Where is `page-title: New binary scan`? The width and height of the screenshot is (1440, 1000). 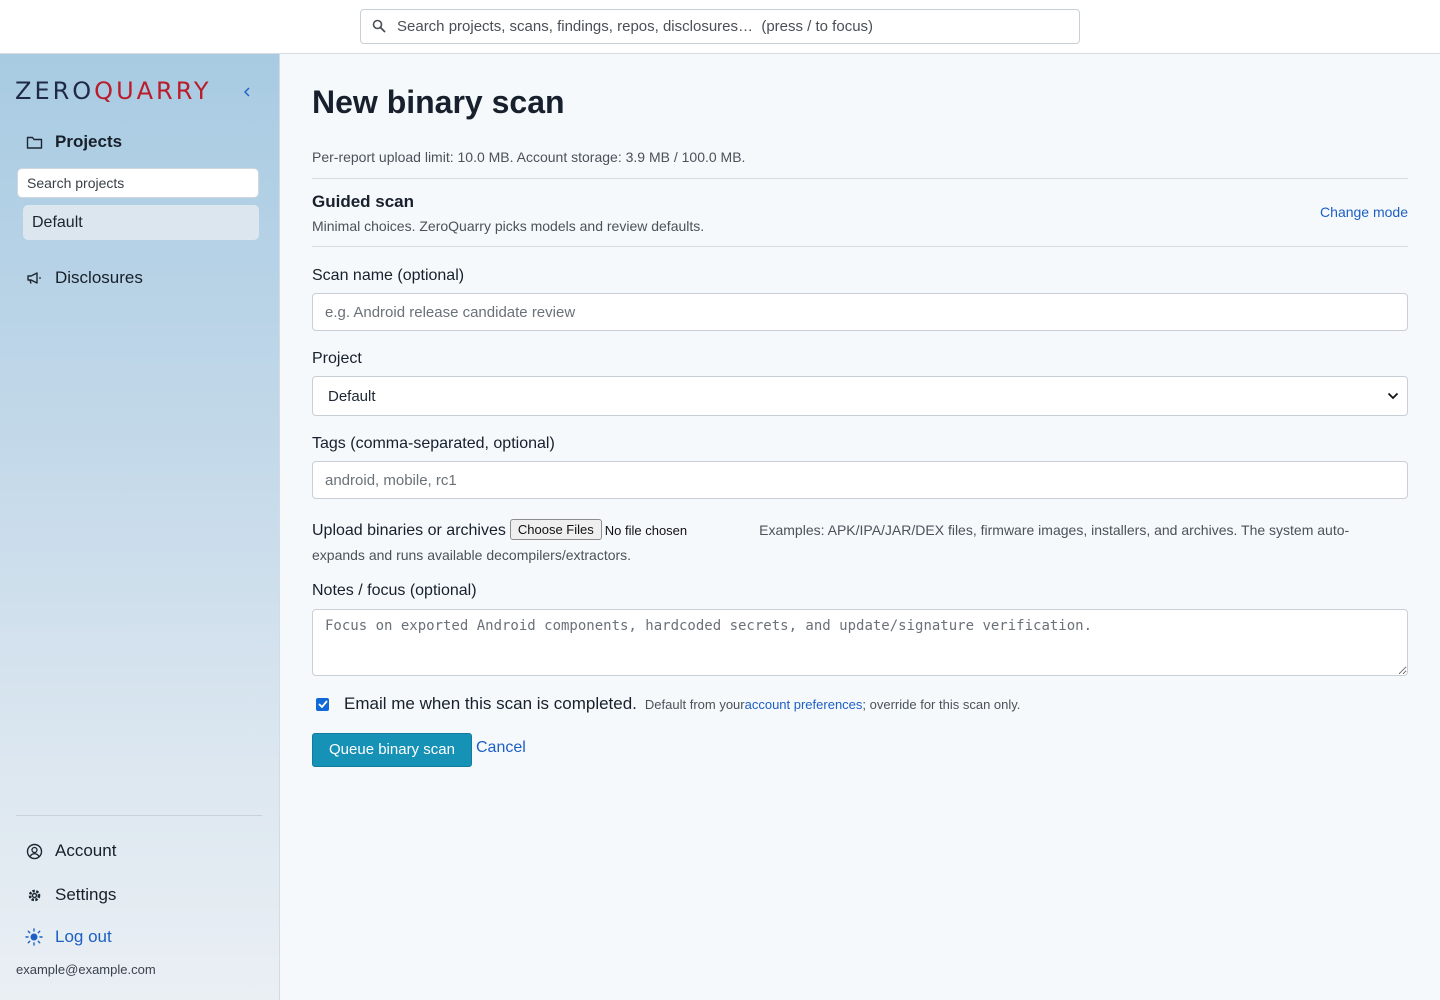 page-title: New binary scan is located at coordinates (438, 102).